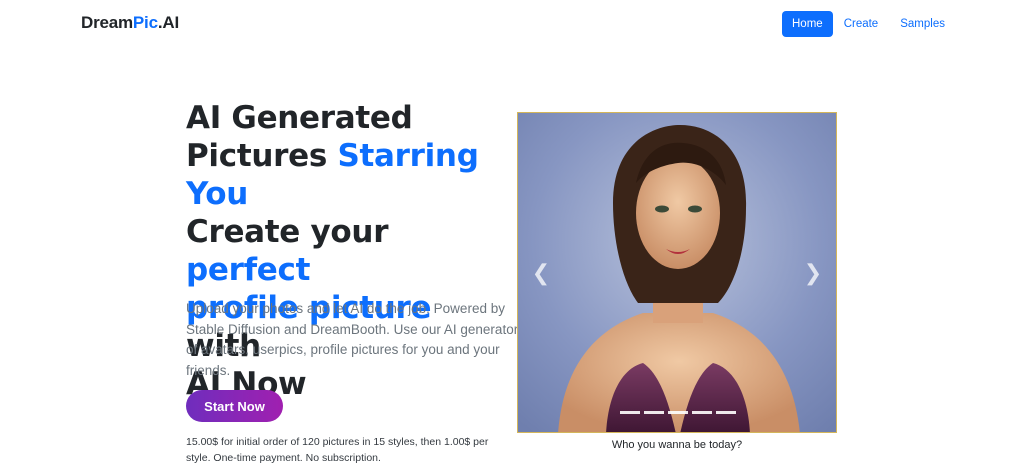  What do you see at coordinates (287, 232) in the screenshot?
I see `hero-line-3a: Create your` at bounding box center [287, 232].